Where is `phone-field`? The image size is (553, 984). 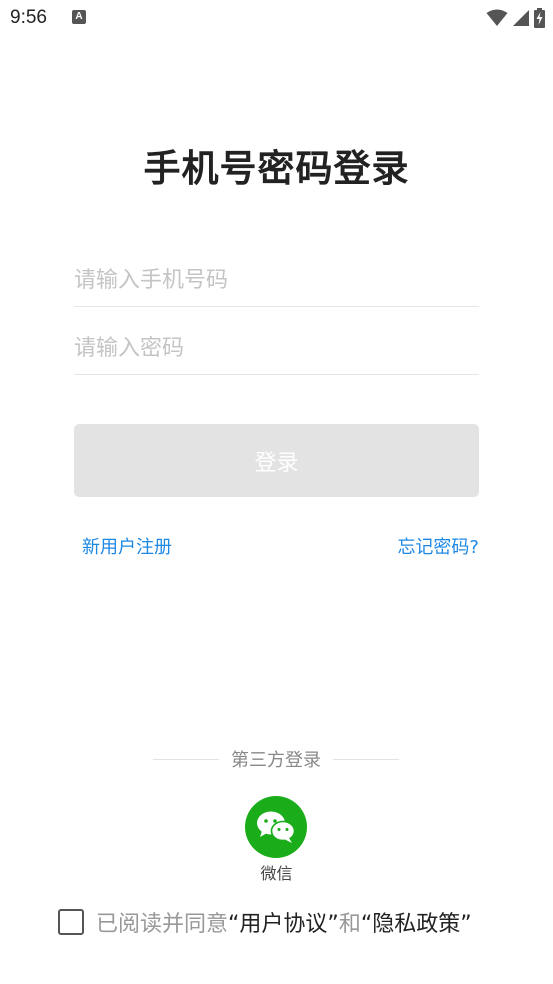
phone-field is located at coordinates (276, 281).